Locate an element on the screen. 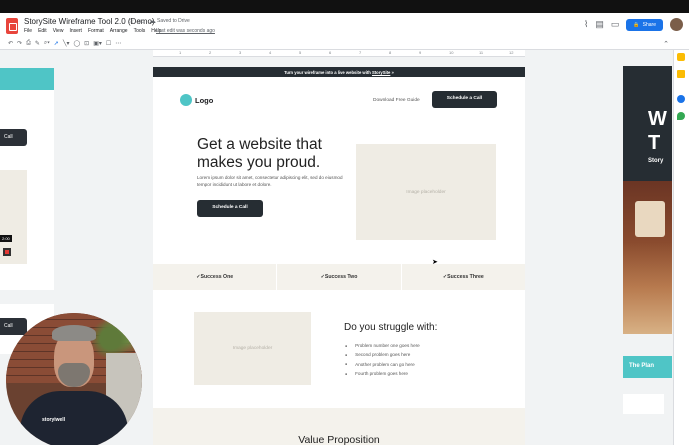 The image size is (689, 445). shirt-logo-text: storyiwell is located at coordinates (54, 420).